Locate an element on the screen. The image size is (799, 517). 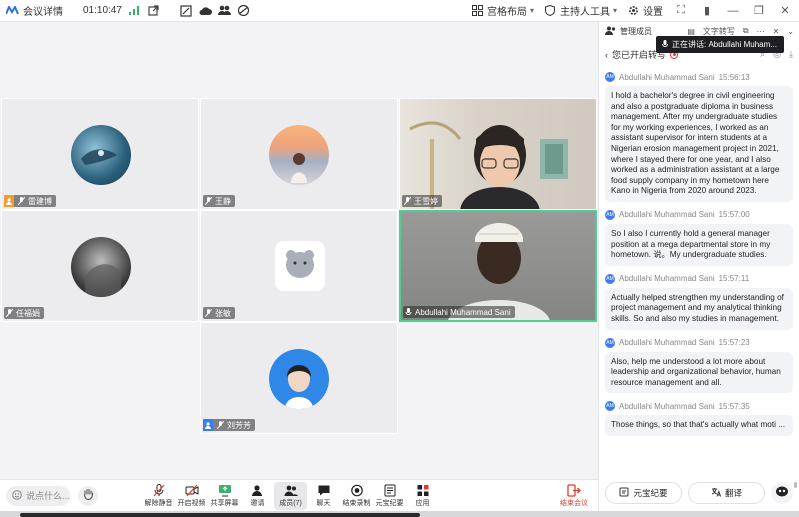
summary-icon is located at coordinates (624, 493).